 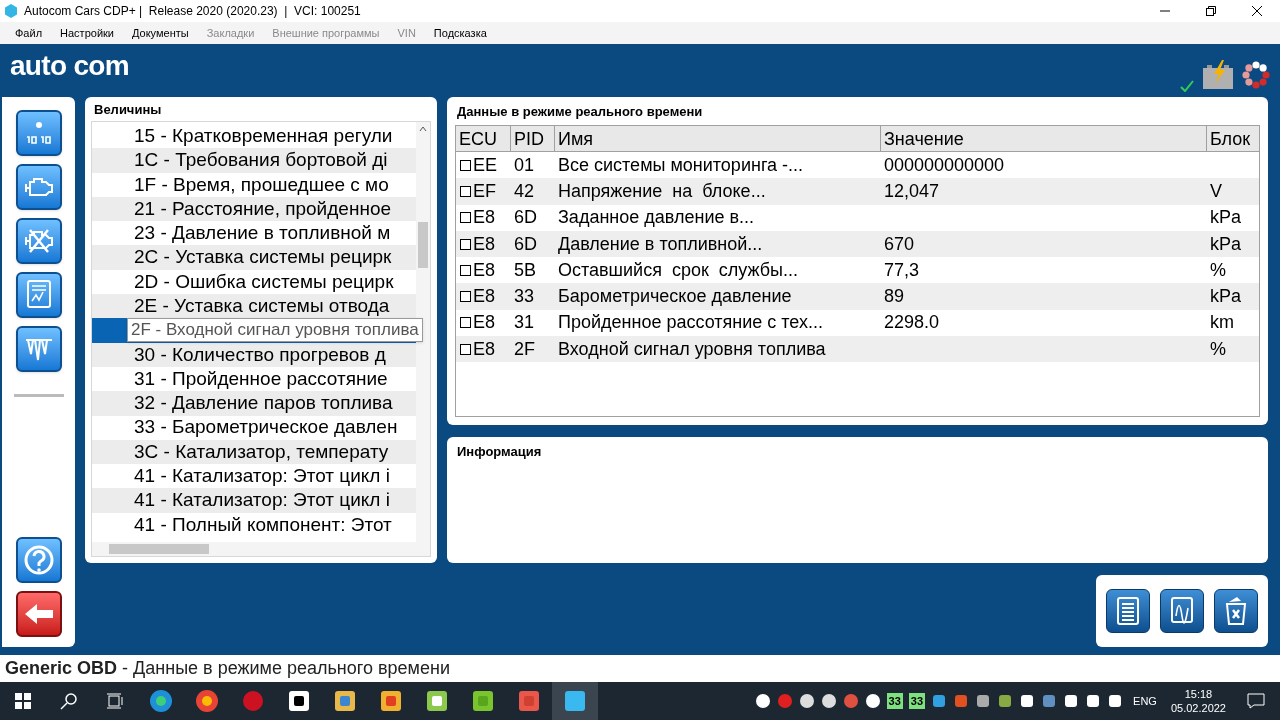 What do you see at coordinates (115, 701) in the screenshot?
I see `task-view-icon` at bounding box center [115, 701].